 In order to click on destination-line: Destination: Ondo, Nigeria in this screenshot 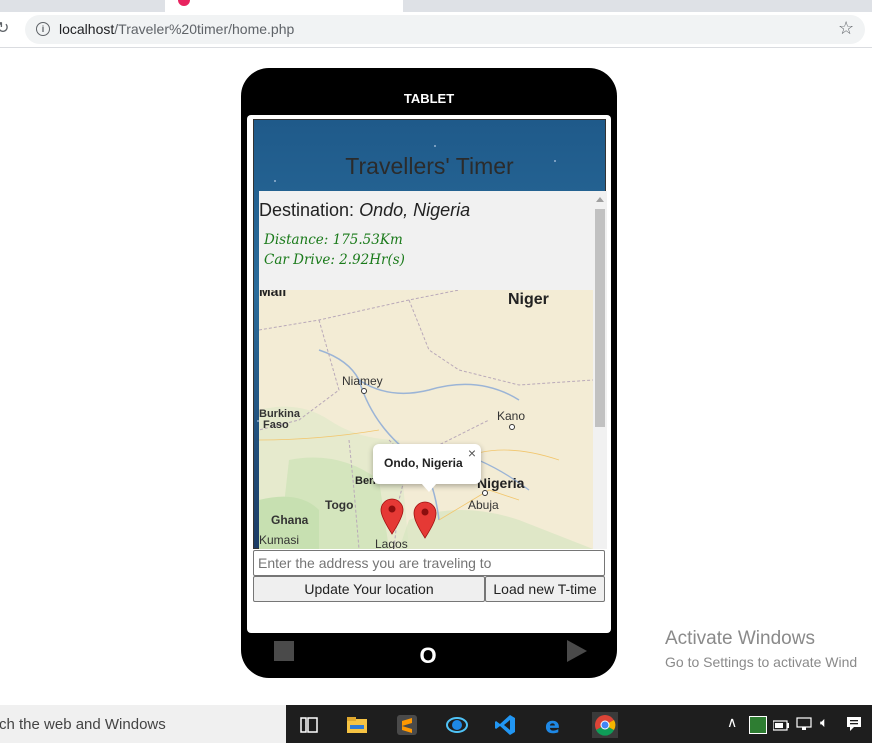, I will do `click(364, 210)`.